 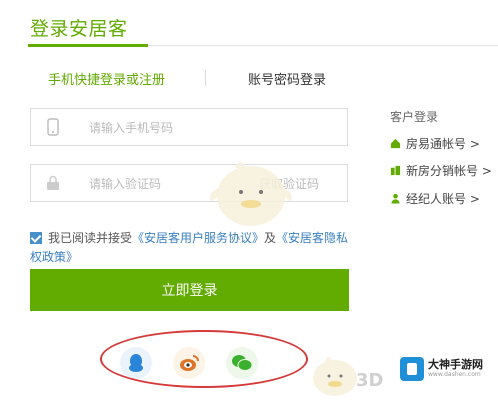 I want to click on sidebar-item-fangyitong: 房易通帐号 >, so click(x=435, y=143).